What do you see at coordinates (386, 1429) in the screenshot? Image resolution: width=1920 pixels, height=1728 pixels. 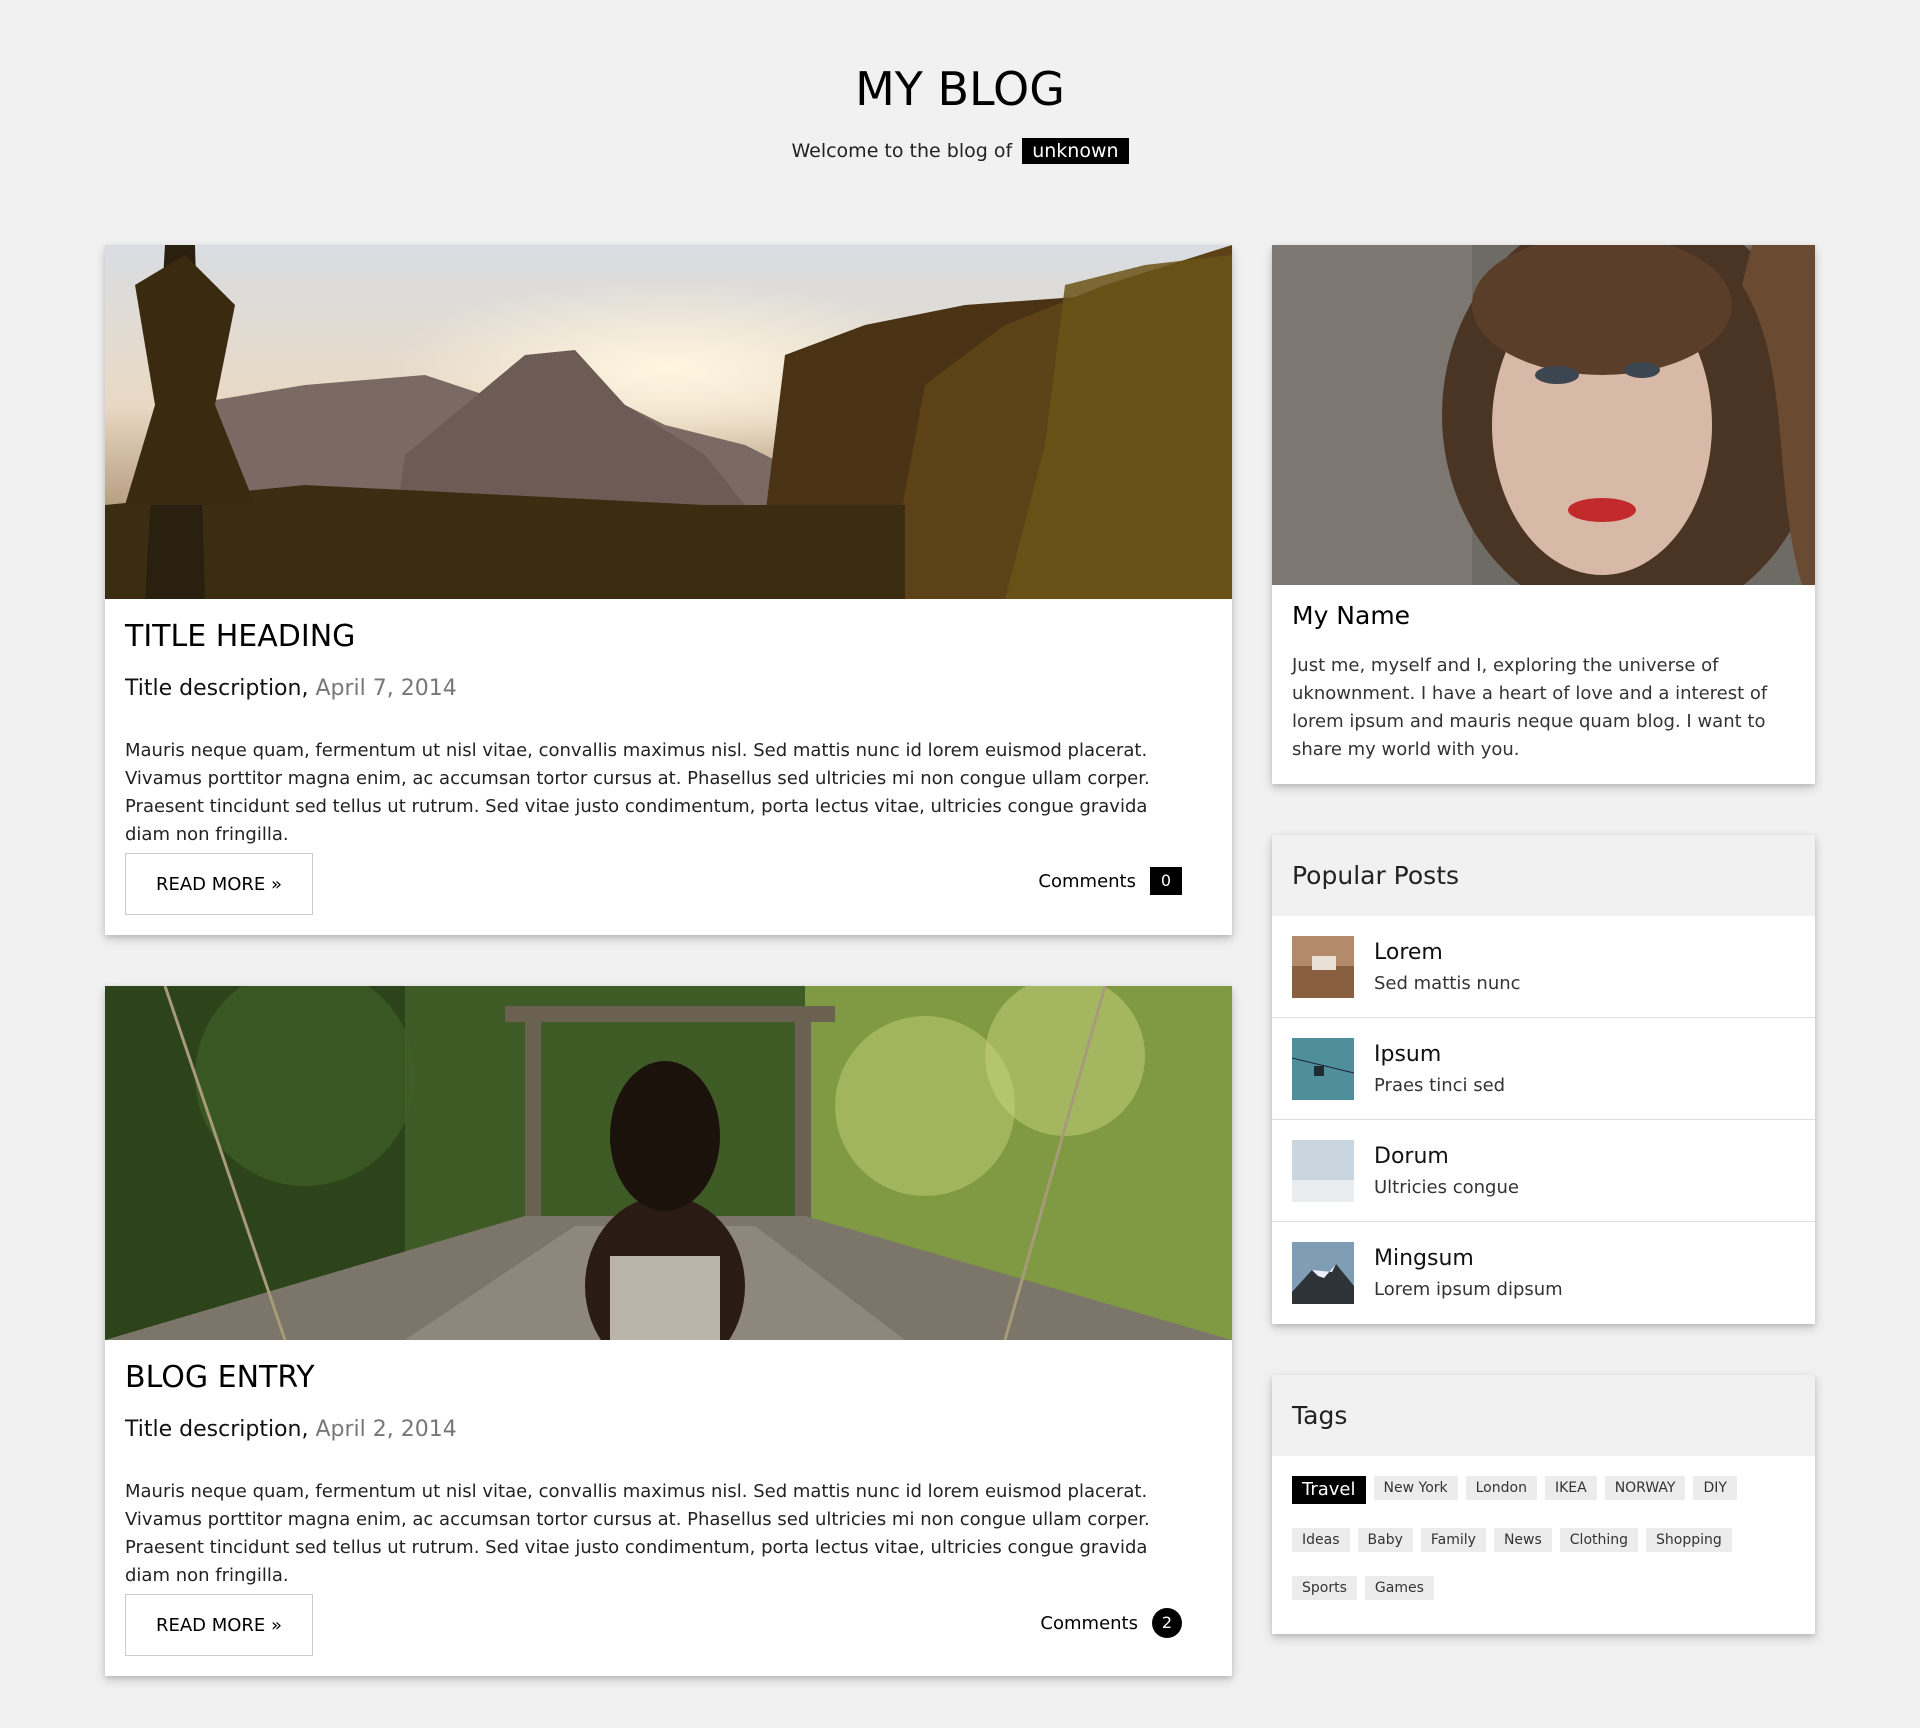 I see `post-date: April 2, 2014` at bounding box center [386, 1429].